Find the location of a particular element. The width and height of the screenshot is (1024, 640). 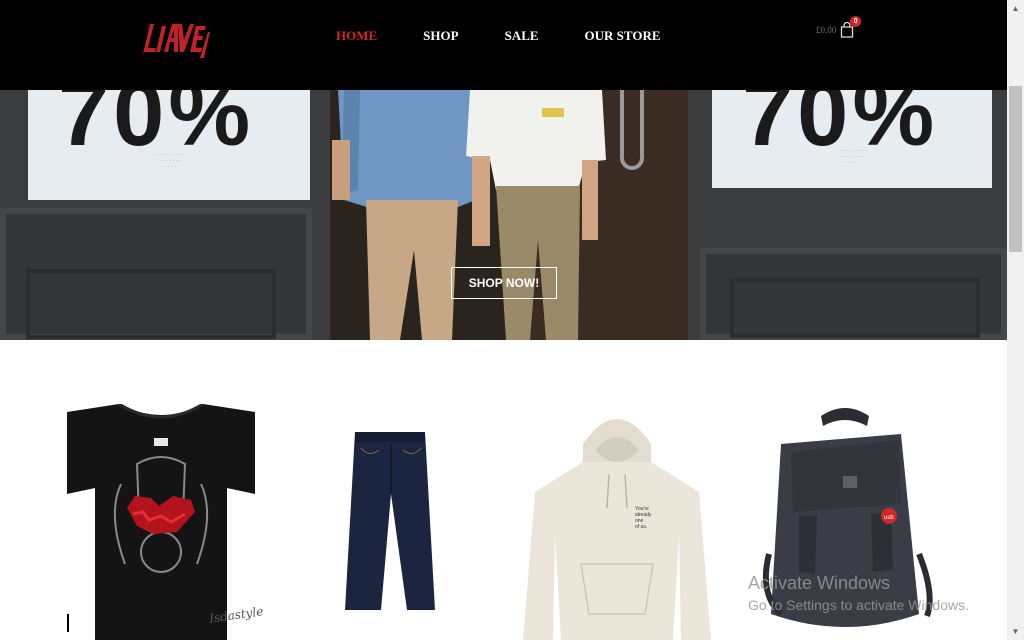

text-cursor is located at coordinates (68, 623).